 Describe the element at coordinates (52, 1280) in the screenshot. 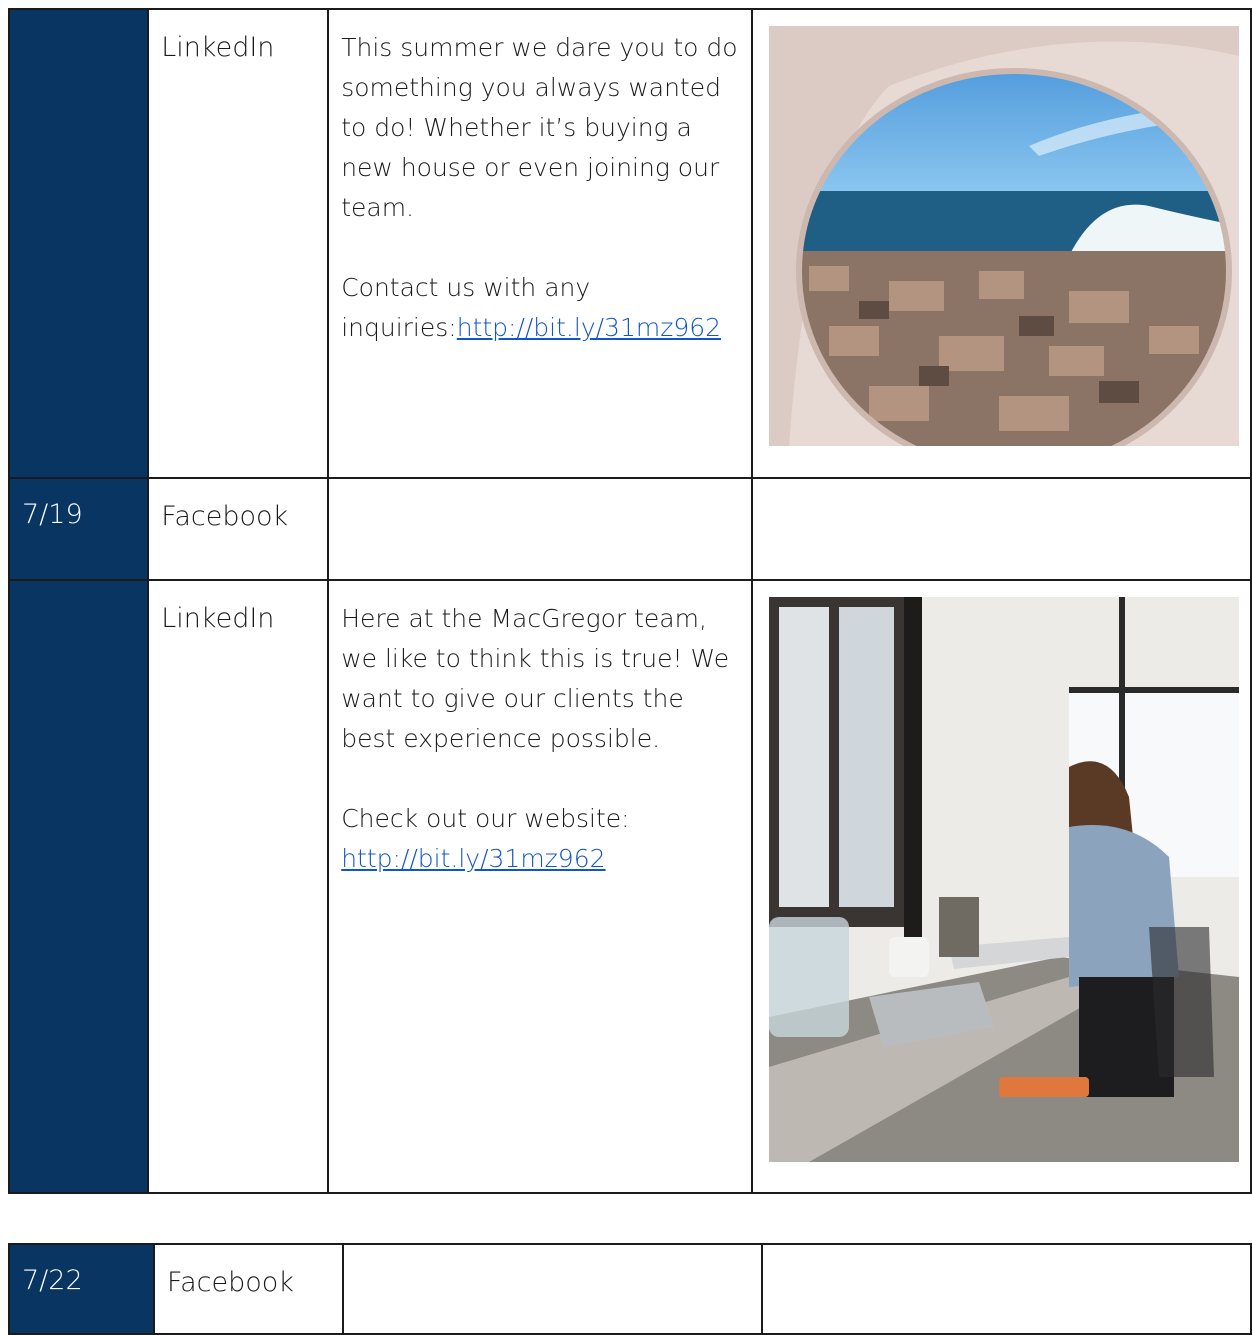

I see `date-label: 7/22` at that location.